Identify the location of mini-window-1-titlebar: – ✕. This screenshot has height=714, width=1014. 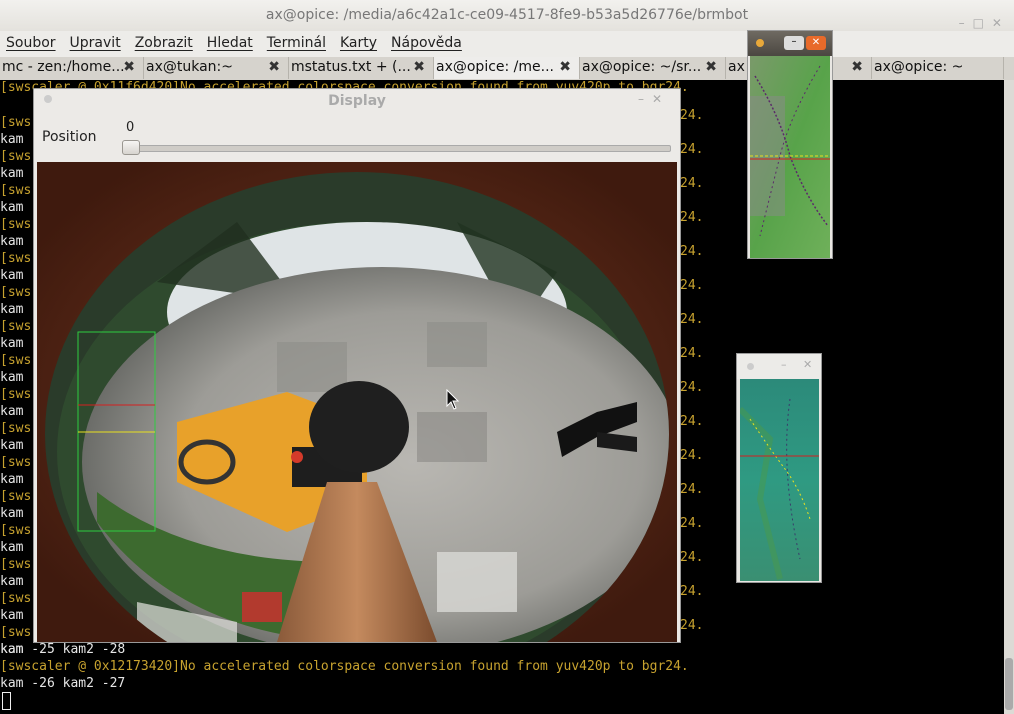
(790, 43).